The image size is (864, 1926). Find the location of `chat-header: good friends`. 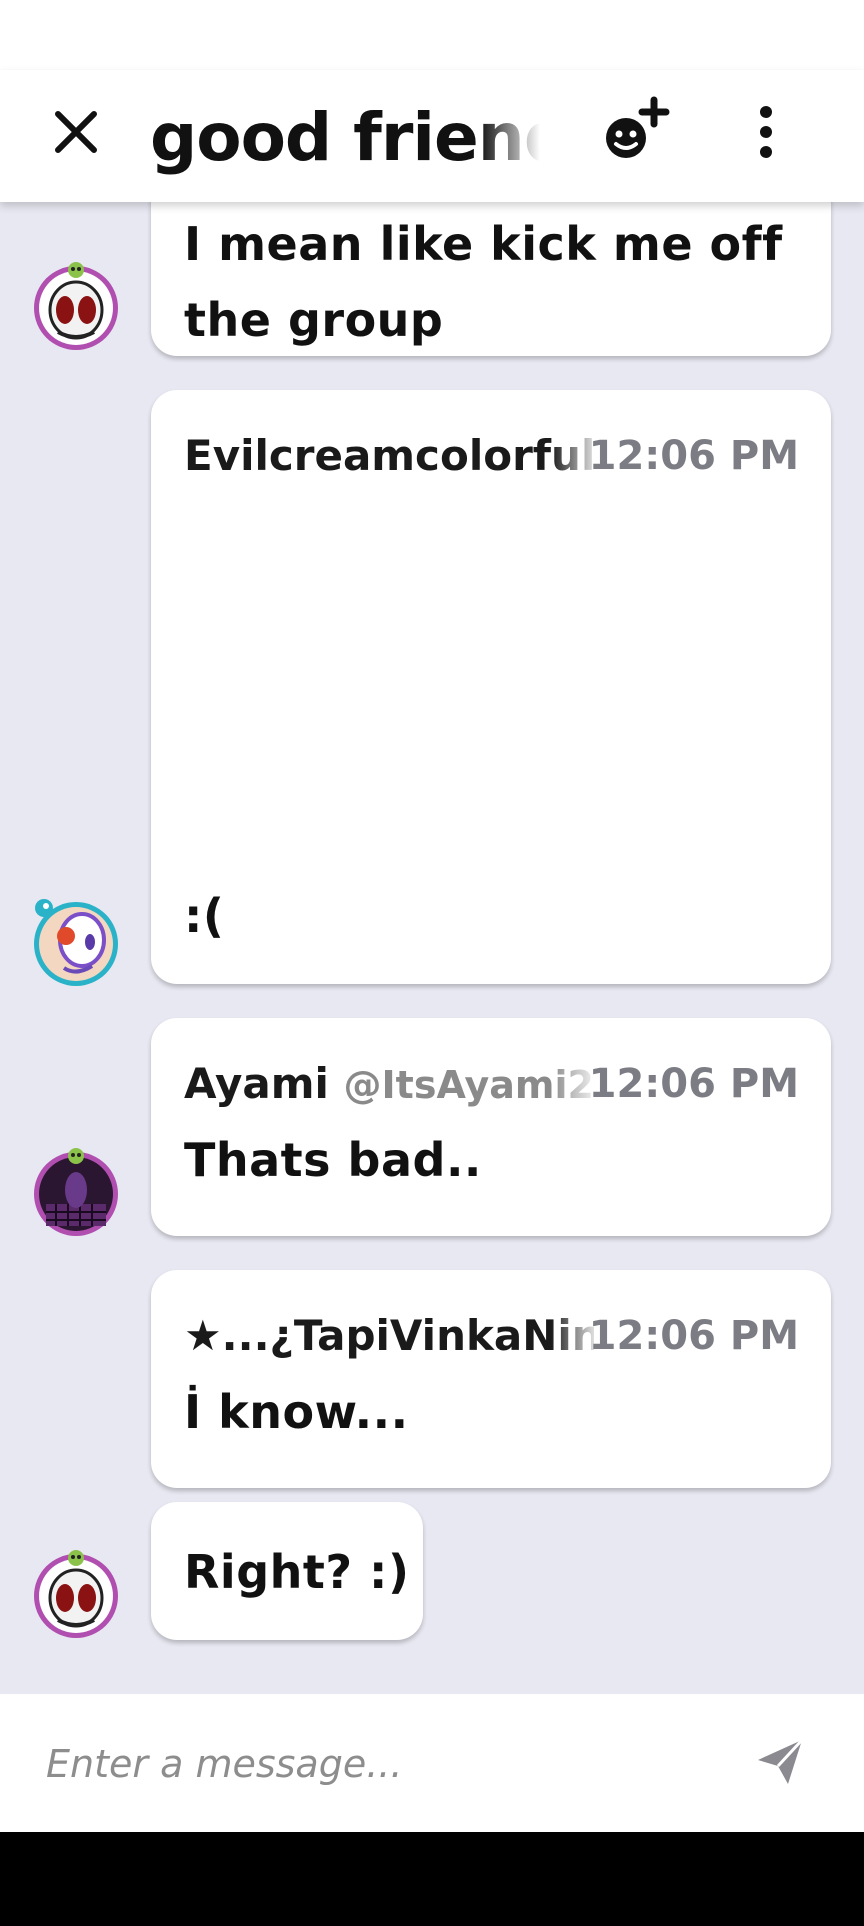

chat-header: good friends is located at coordinates (432, 136).